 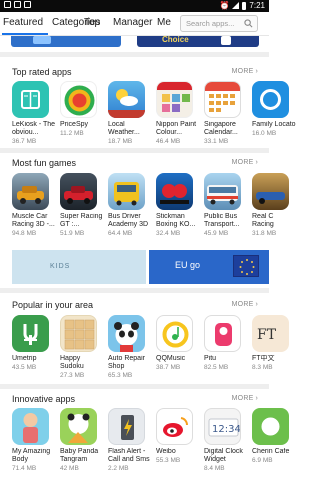 What do you see at coordinates (79, 267) in the screenshot?
I see `kids-banner: KIDS` at bounding box center [79, 267].